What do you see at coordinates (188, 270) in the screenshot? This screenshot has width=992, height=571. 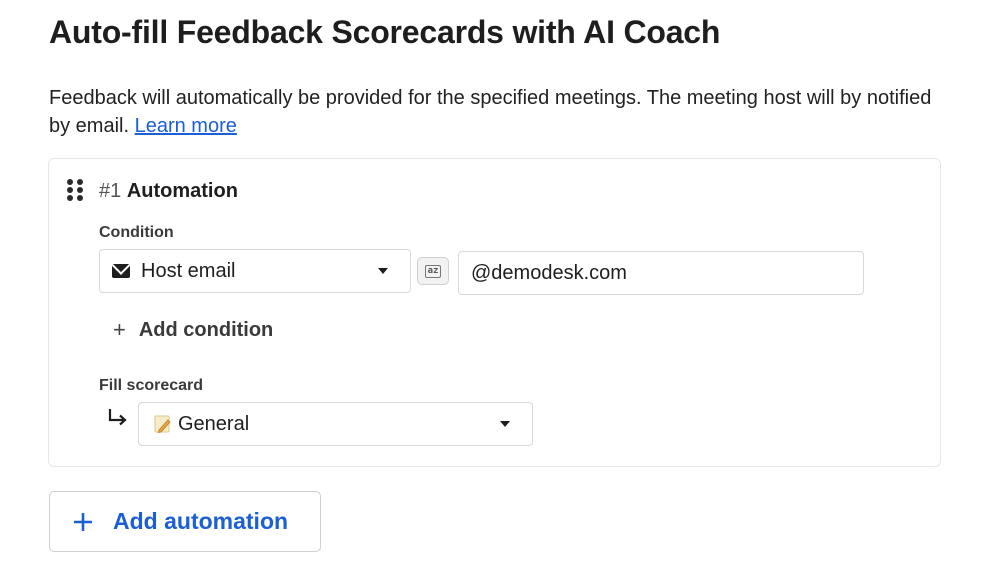 I see `condition-field-value: Host email` at bounding box center [188, 270].